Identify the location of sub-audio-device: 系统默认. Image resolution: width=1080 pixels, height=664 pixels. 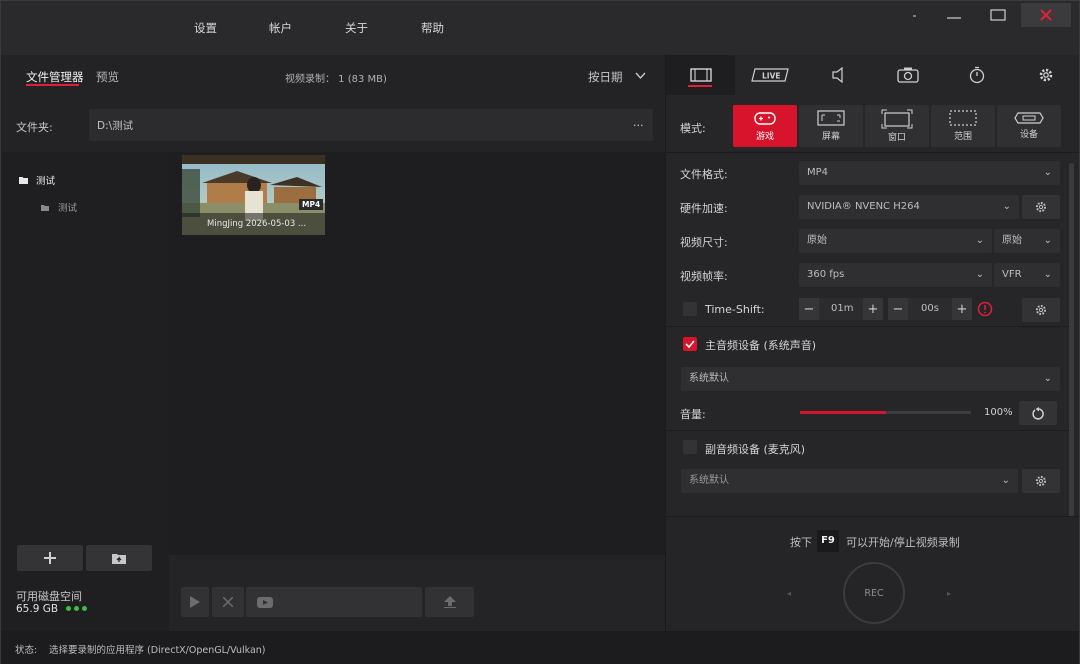
(709, 480).